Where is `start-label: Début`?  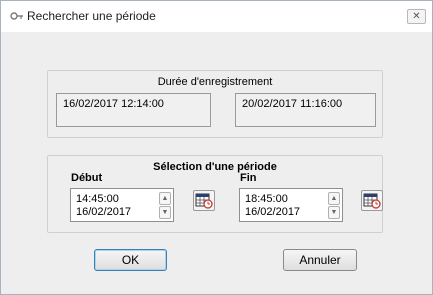
start-label: Début is located at coordinates (87, 178).